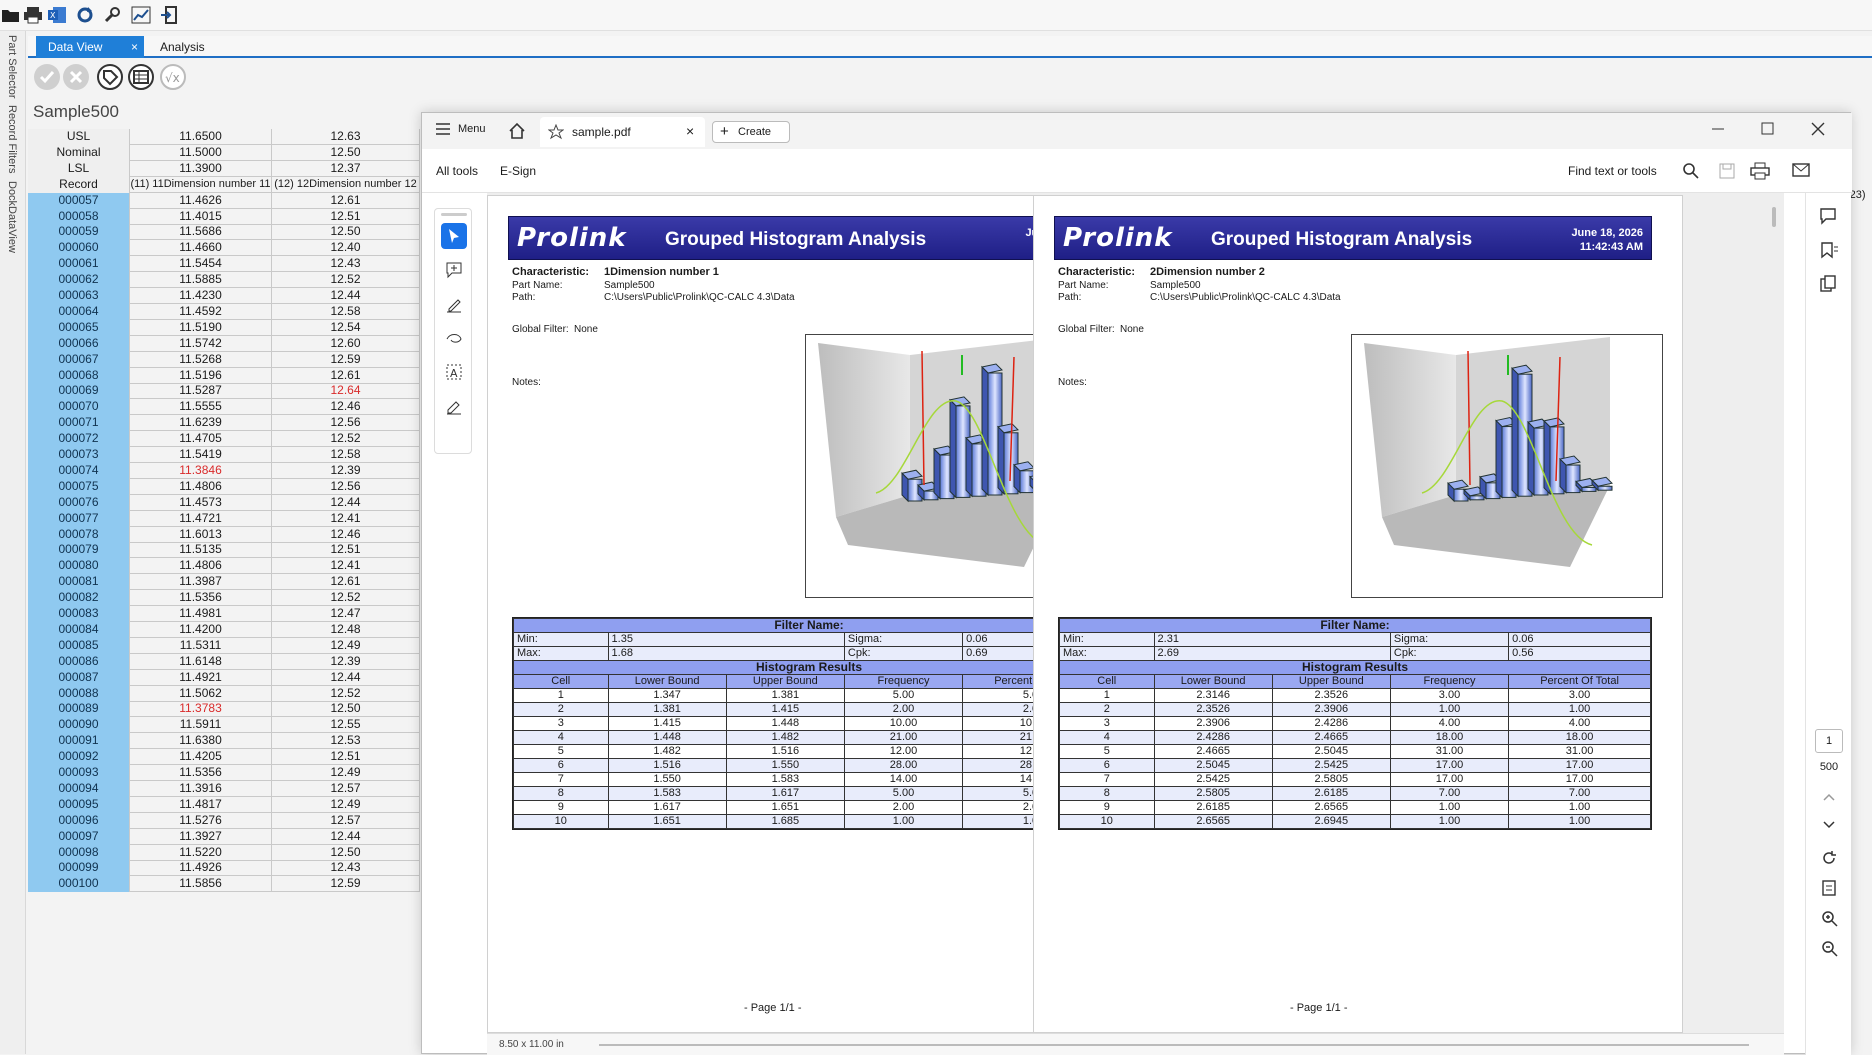 The image size is (1872, 1055). What do you see at coordinates (79, 725) in the screenshot?
I see `record-id-cell: 000090` at bounding box center [79, 725].